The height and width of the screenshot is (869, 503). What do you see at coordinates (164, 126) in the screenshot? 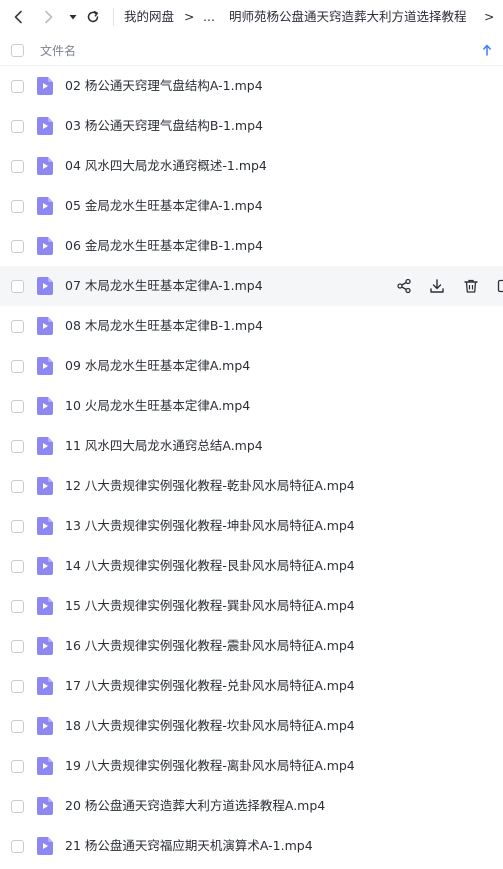
I see `file-name: 03 杨公通天窍理气盘结构B-1.mp4` at bounding box center [164, 126].